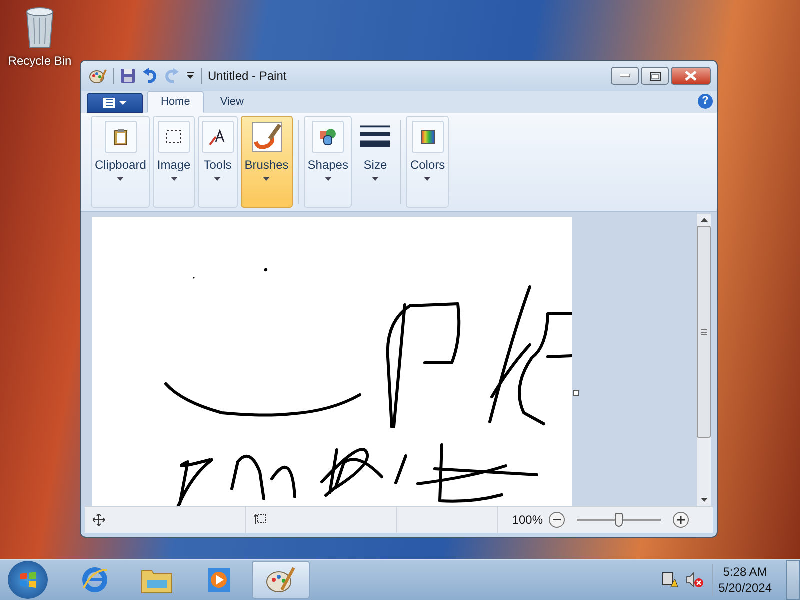 This screenshot has width=800, height=600. I want to click on globe-e-icon, so click(95, 580).